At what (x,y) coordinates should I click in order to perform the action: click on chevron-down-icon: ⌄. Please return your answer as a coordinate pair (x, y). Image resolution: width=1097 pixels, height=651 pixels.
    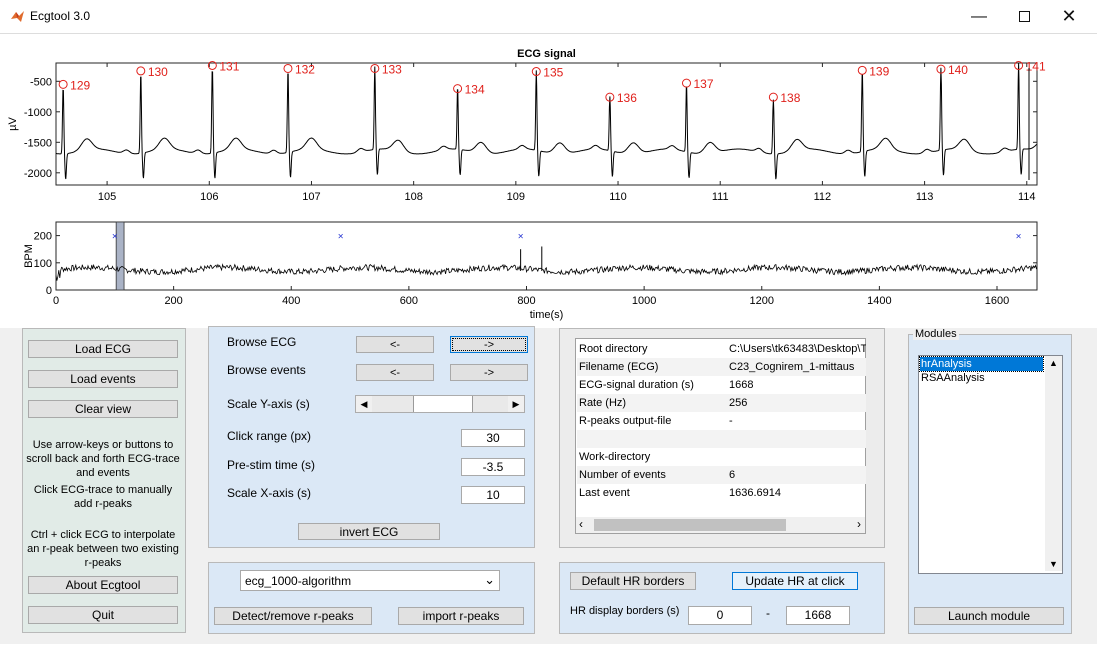
    Looking at the image, I should click on (489, 579).